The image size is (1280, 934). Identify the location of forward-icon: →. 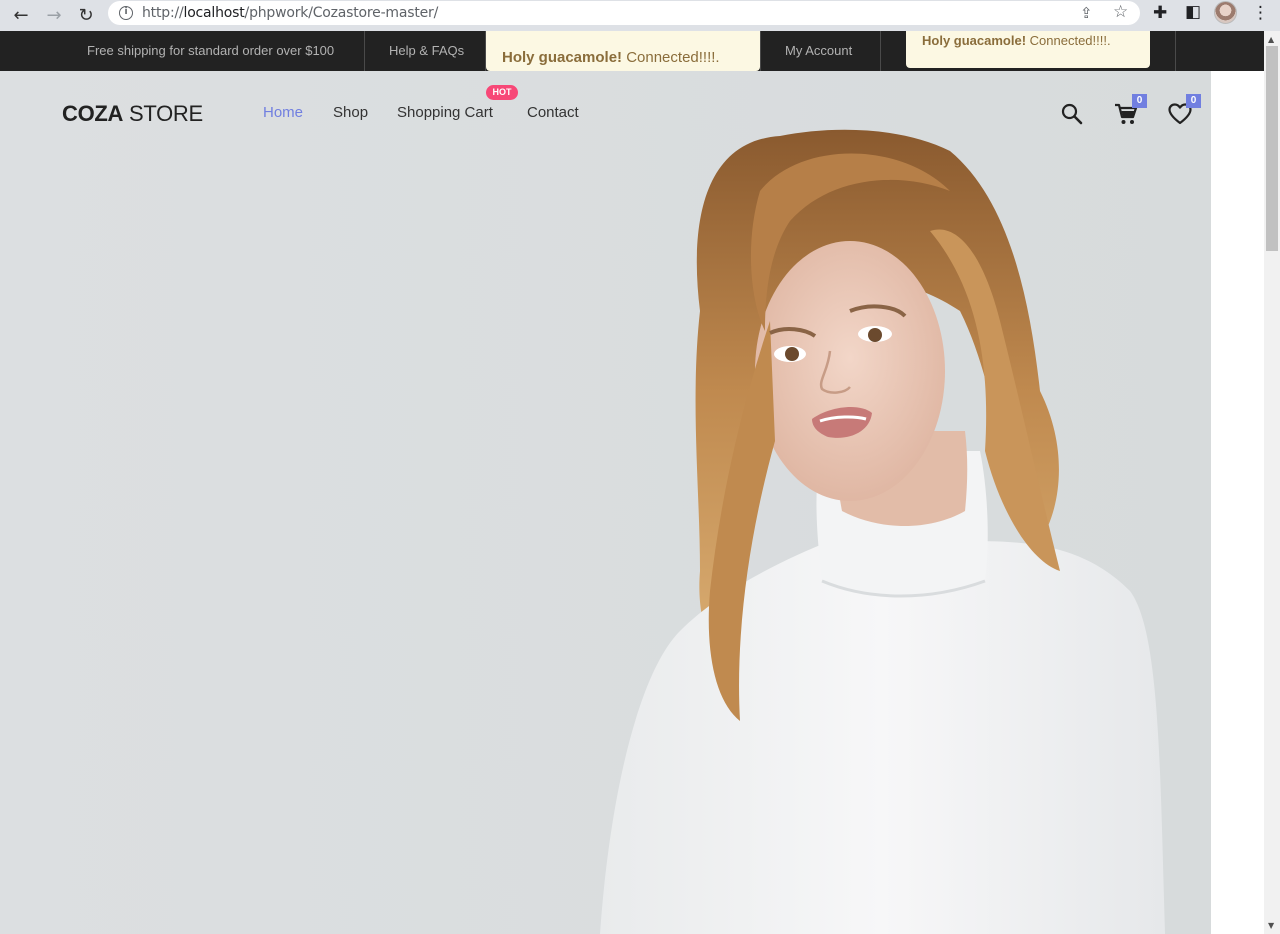
(54, 15).